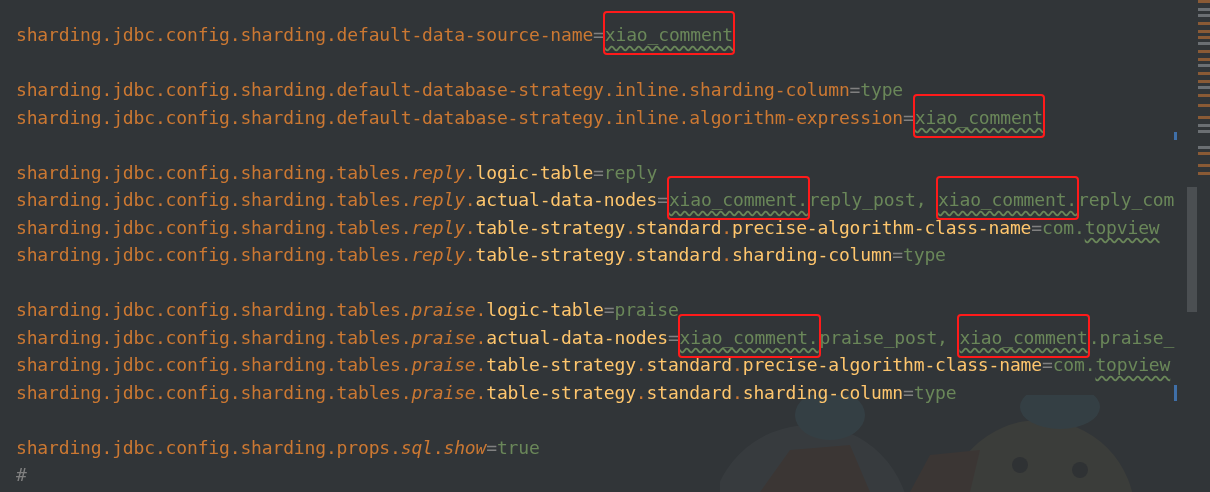 This screenshot has height=492, width=1210. What do you see at coordinates (416, 447) in the screenshot?
I see `property-key: sql` at bounding box center [416, 447].